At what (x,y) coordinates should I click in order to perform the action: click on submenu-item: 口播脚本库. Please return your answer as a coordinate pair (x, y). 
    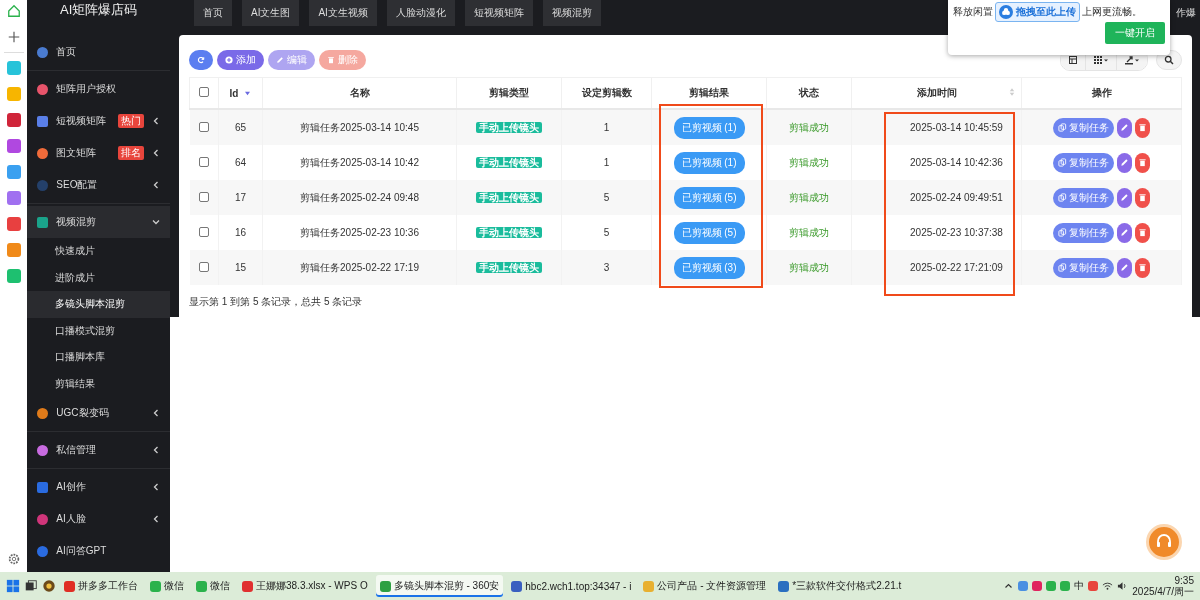
    Looking at the image, I should click on (98, 357).